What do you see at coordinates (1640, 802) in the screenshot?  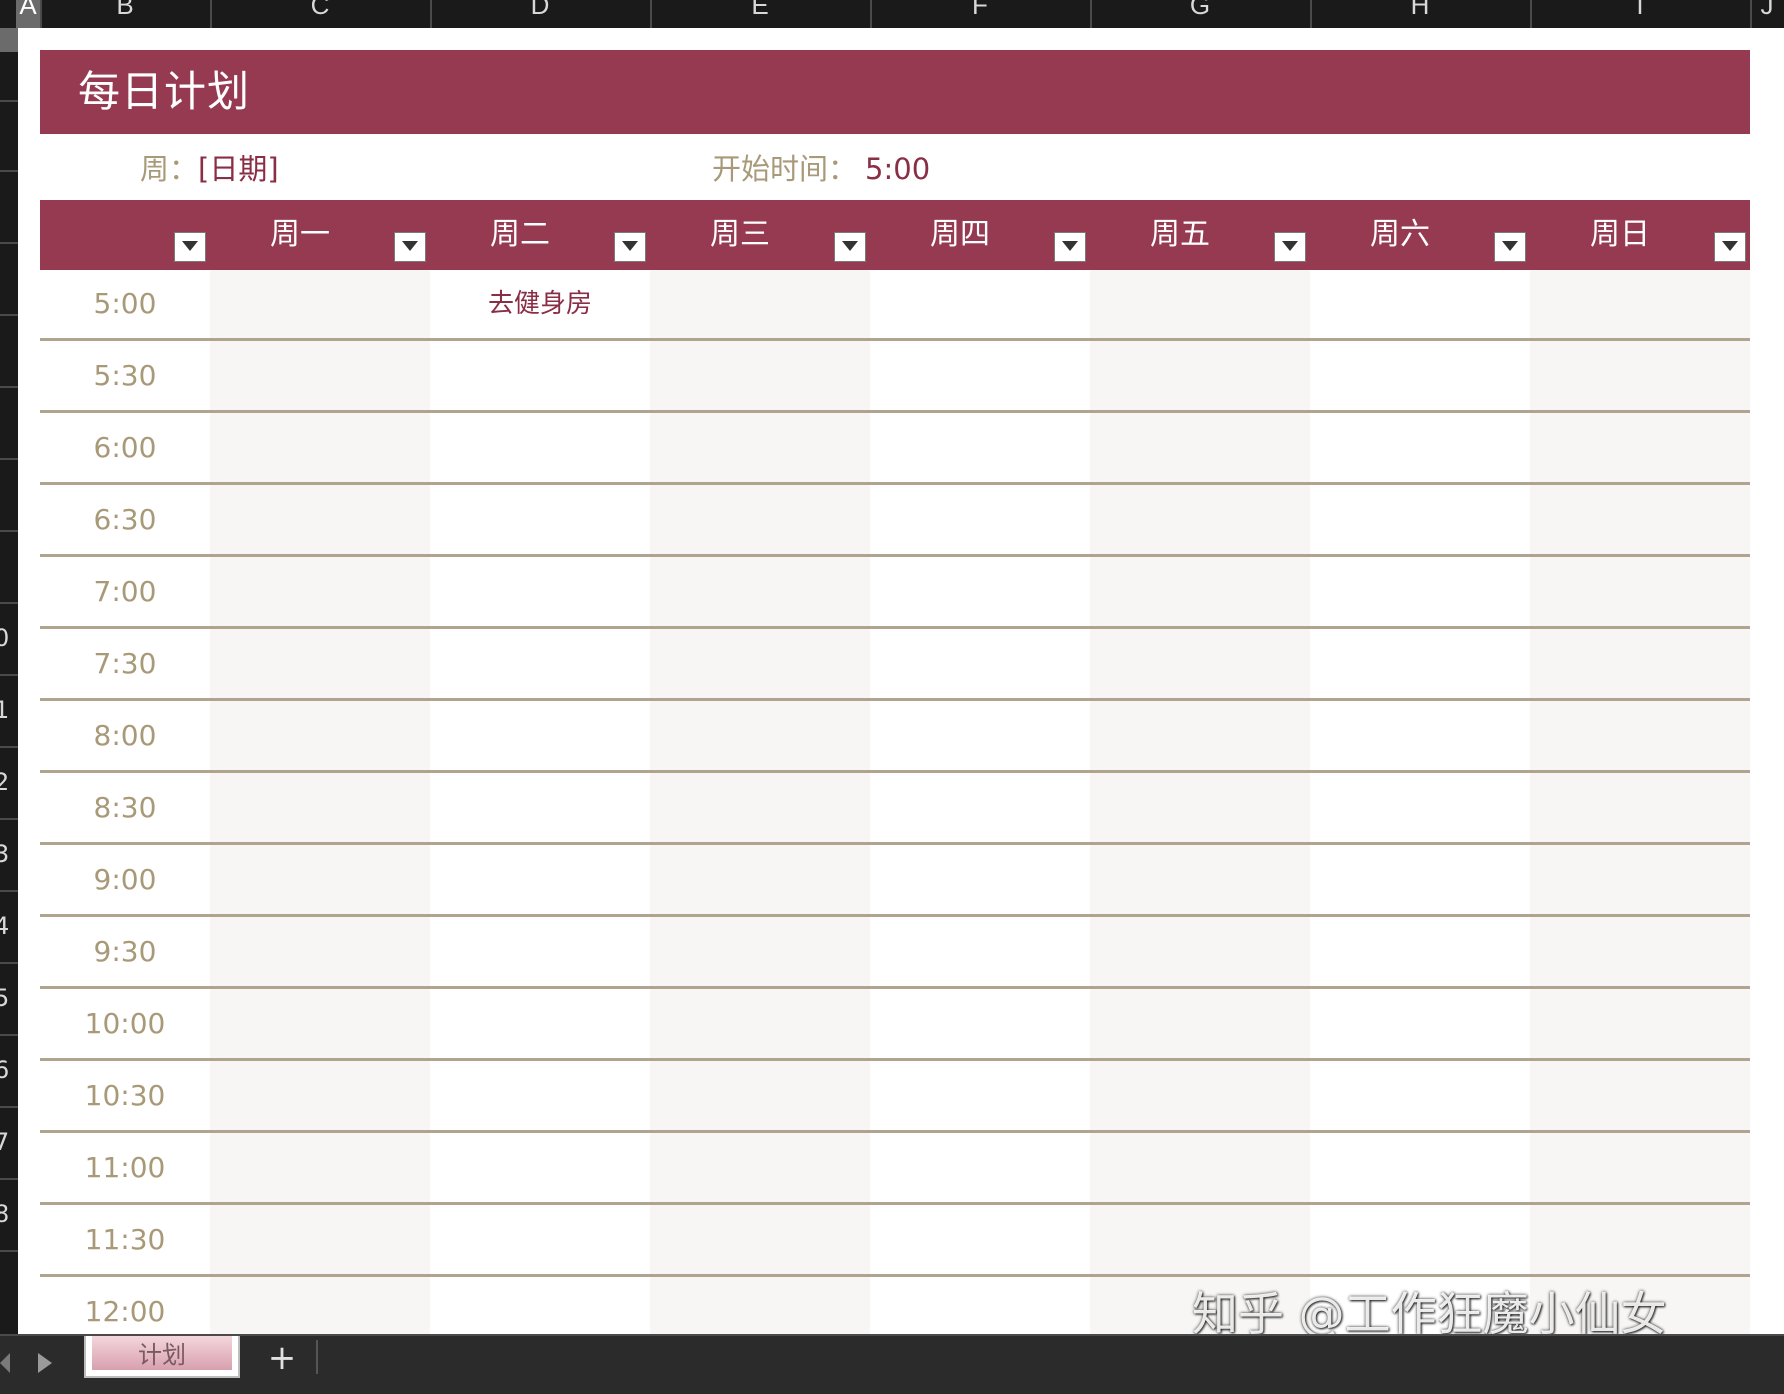 I see `shaded-column-sunday` at bounding box center [1640, 802].